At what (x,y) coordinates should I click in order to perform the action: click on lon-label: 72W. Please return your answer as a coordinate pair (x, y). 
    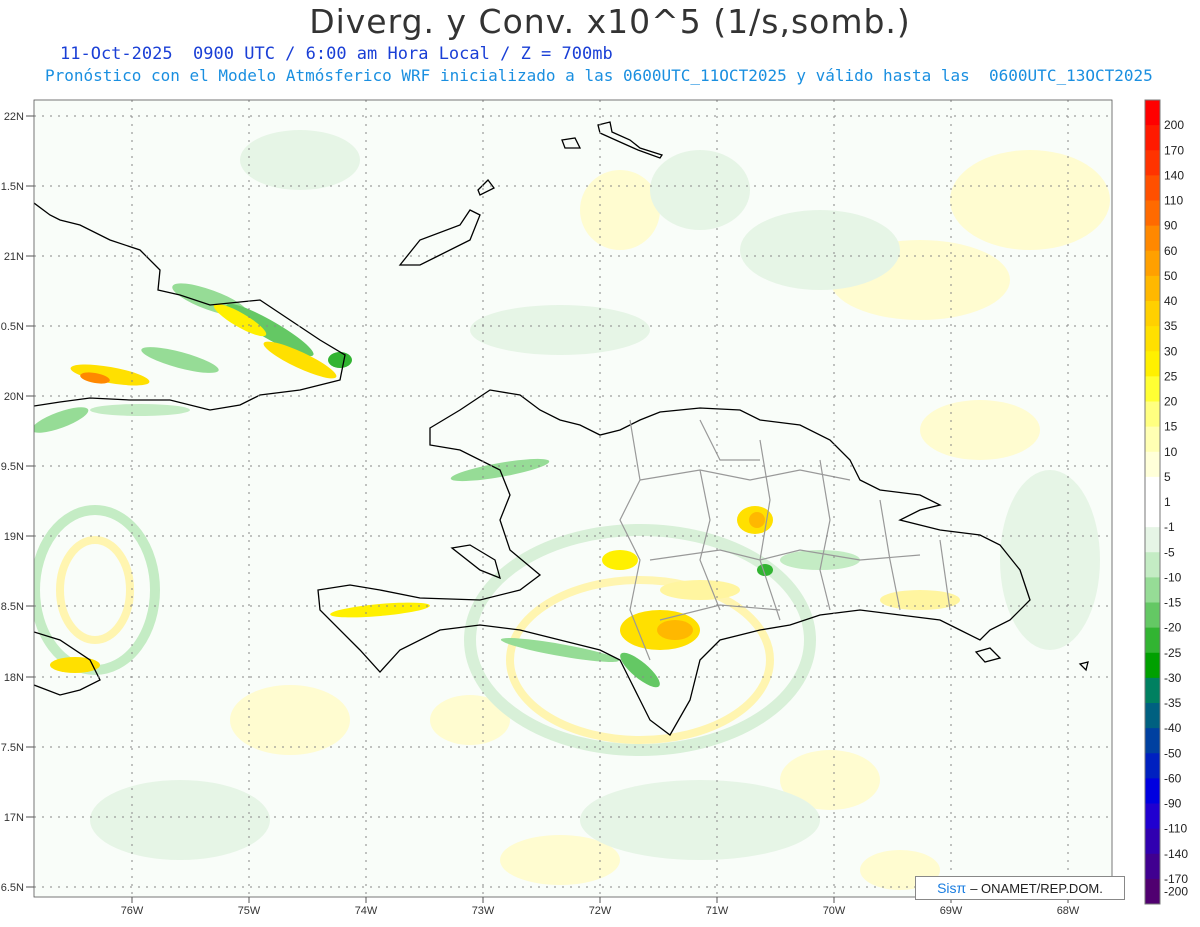
    Looking at the image, I should click on (600, 911).